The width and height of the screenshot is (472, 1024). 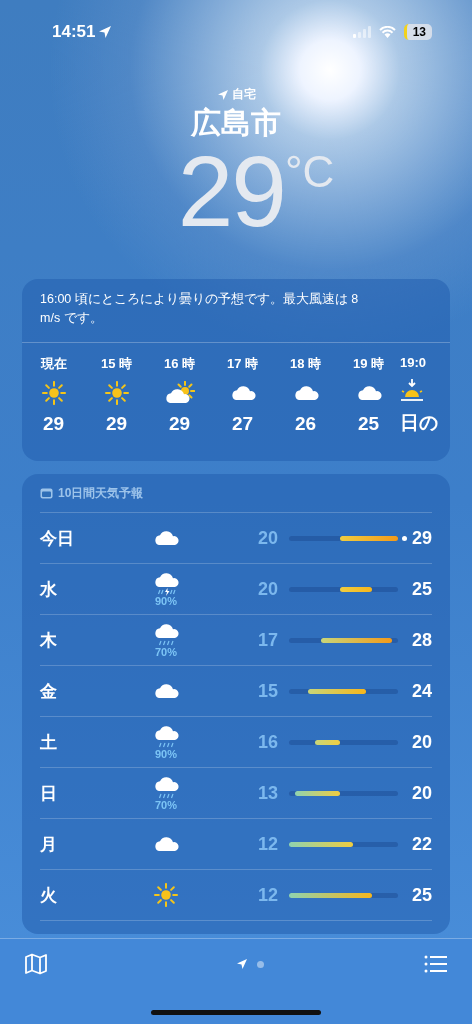 What do you see at coordinates (267, 640) in the screenshot?
I see `low-temperature: 17` at bounding box center [267, 640].